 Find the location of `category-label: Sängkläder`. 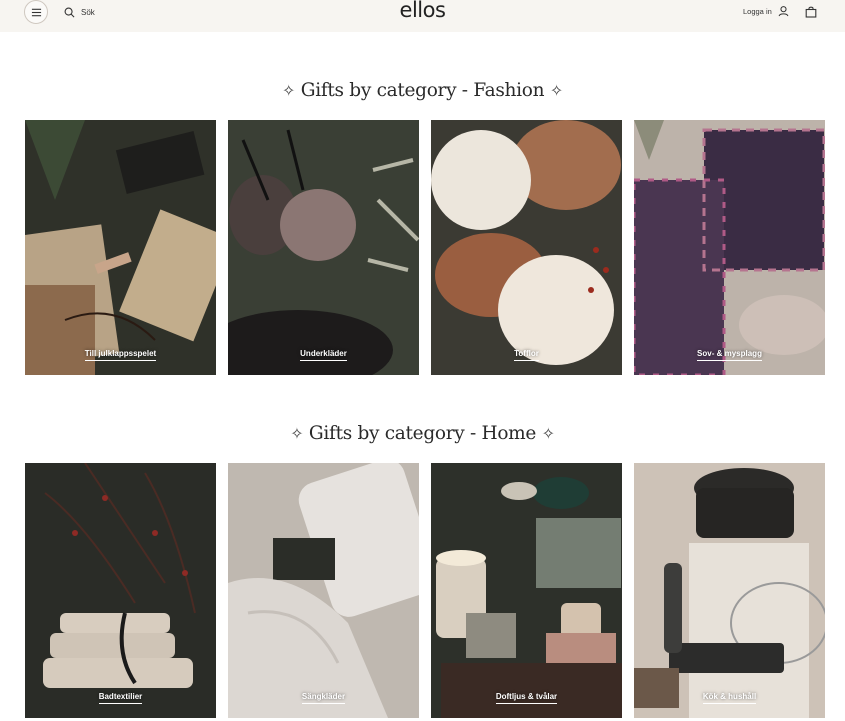

category-label: Sängkläder is located at coordinates (323, 698).